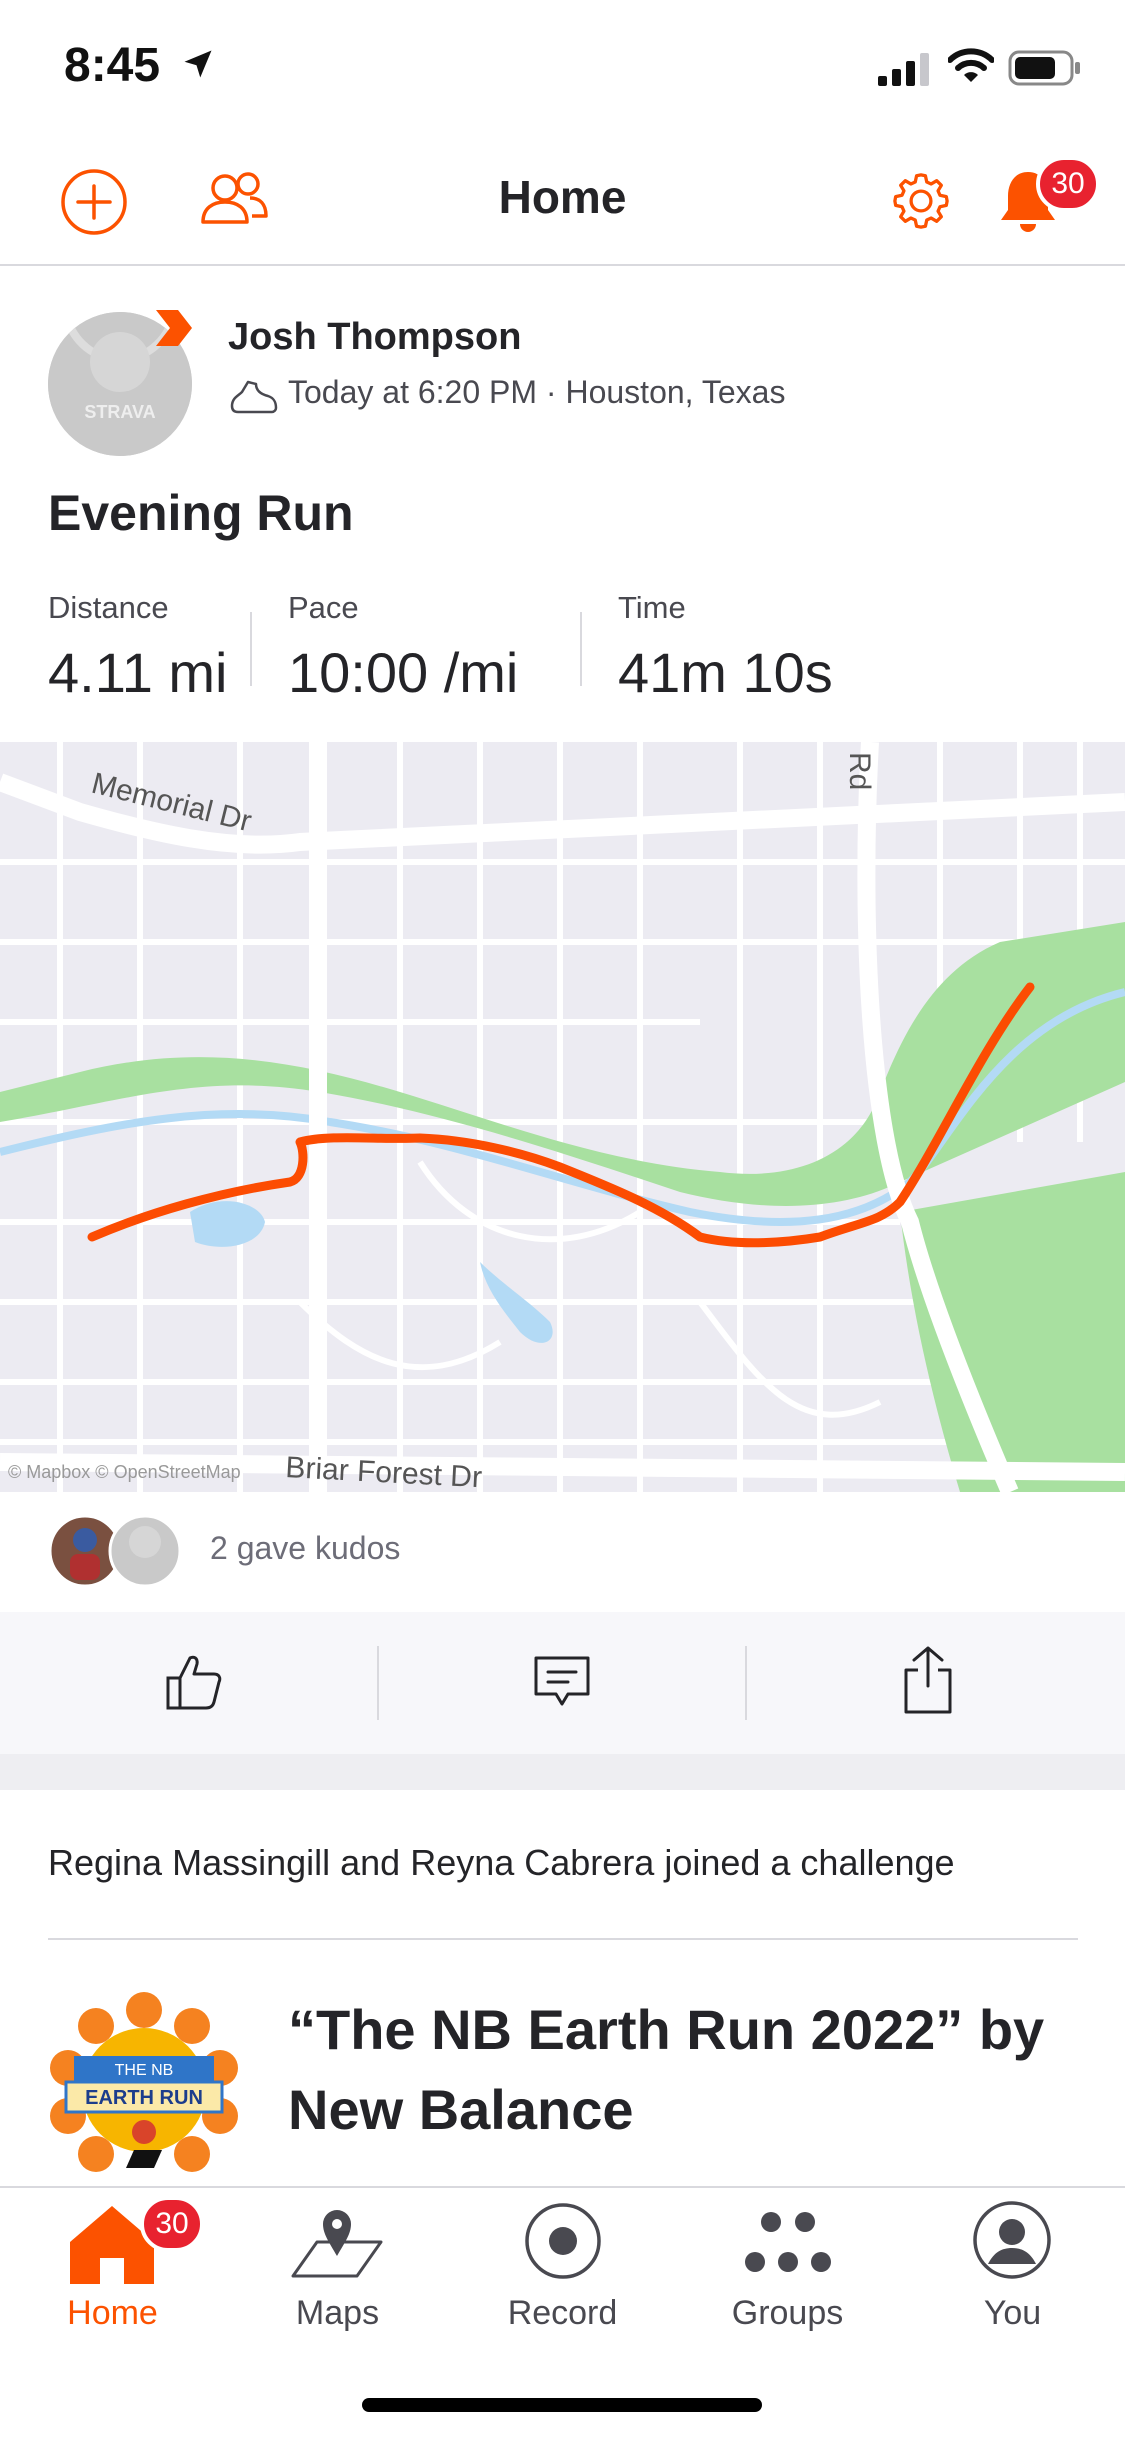 Image resolution: width=1125 pixels, height=2438 pixels. What do you see at coordinates (787, 2313) in the screenshot?
I see `tab-label: Groups` at bounding box center [787, 2313].